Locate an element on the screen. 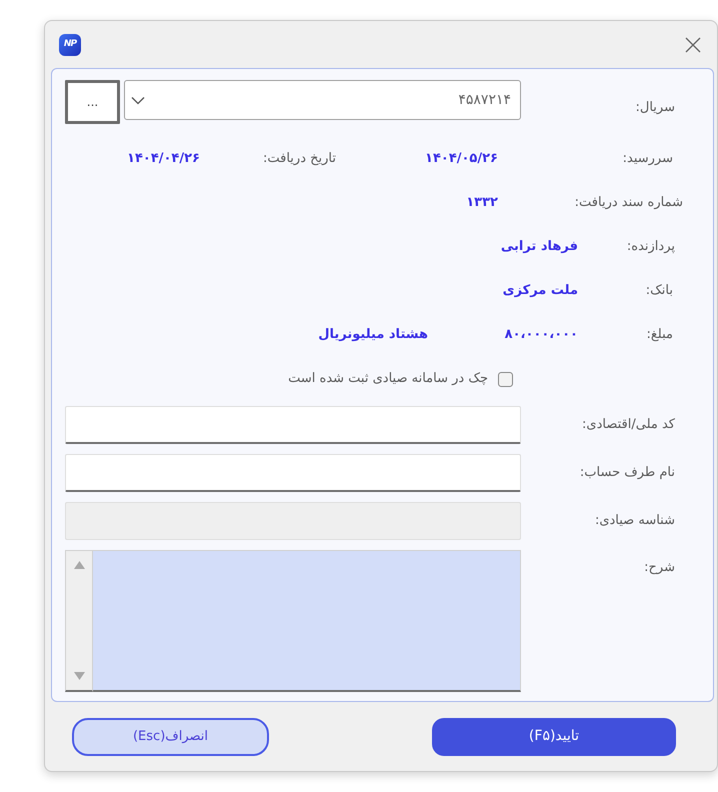  amount-label: مبلغ: is located at coordinates (659, 334).